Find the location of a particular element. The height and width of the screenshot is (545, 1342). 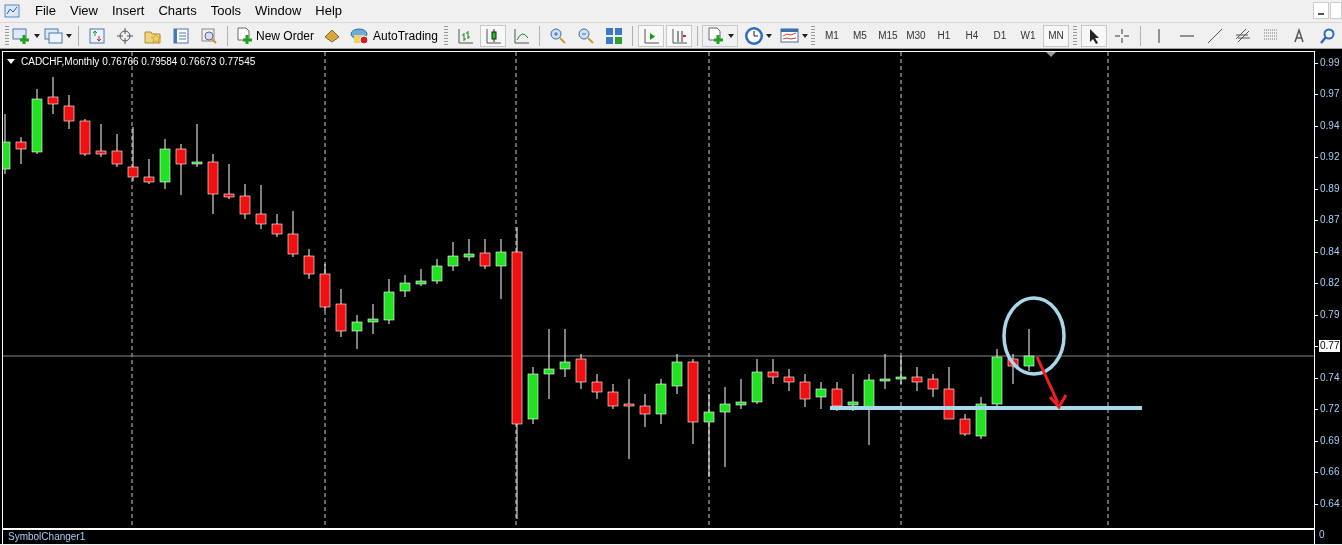

clock-icon is located at coordinates (753, 35).